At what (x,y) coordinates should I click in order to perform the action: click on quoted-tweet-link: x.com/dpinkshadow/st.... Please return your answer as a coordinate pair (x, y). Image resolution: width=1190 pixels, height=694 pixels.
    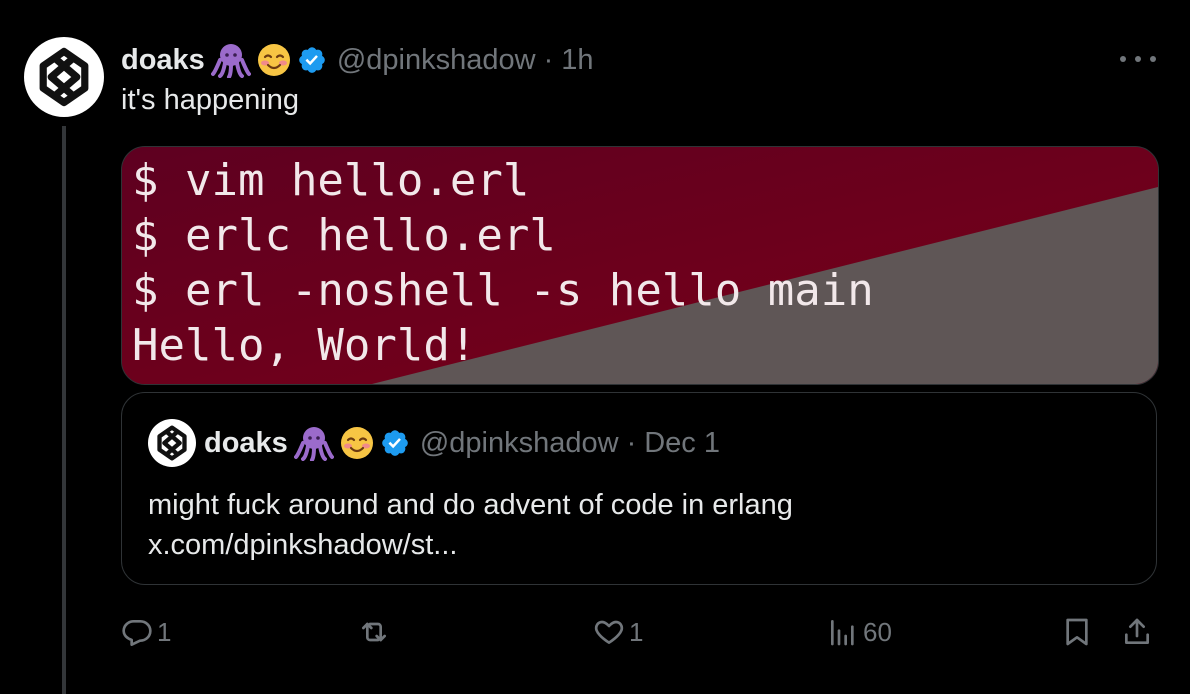
    Looking at the image, I should click on (303, 545).